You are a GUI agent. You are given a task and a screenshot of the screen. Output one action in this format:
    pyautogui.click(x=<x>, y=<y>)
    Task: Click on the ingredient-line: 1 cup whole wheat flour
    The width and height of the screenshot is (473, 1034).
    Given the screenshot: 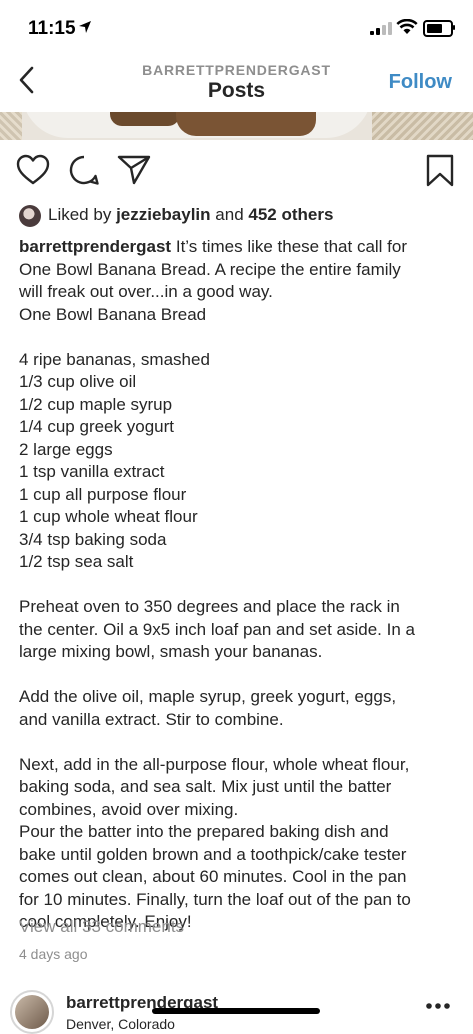 What is the action you would take?
    pyautogui.click(x=108, y=516)
    